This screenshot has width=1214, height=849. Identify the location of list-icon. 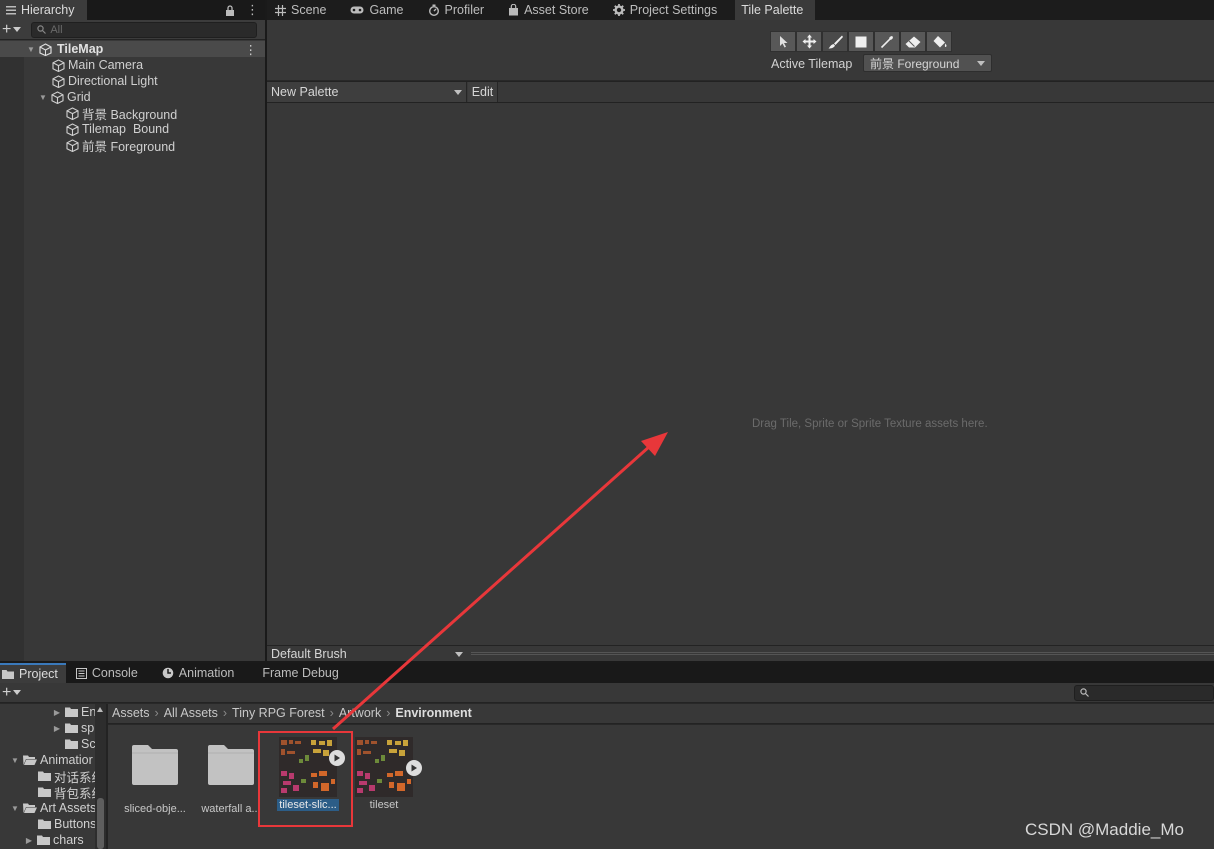
(11, 10).